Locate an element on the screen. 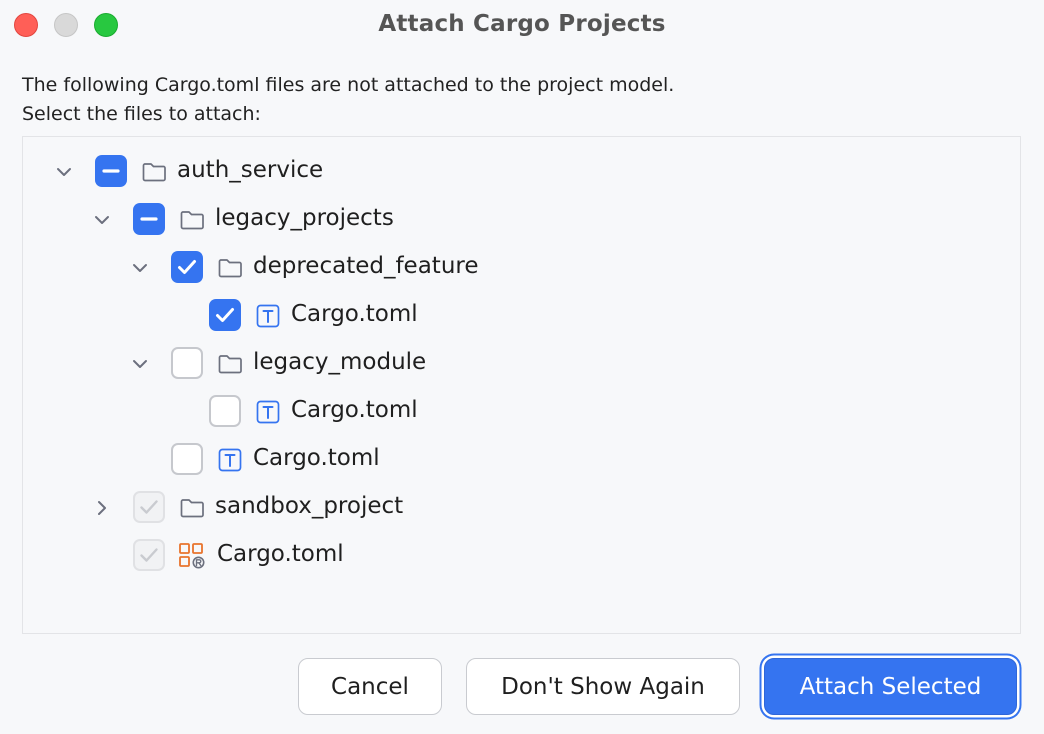  tree-item-label: sandbox_project is located at coordinates (309, 506).